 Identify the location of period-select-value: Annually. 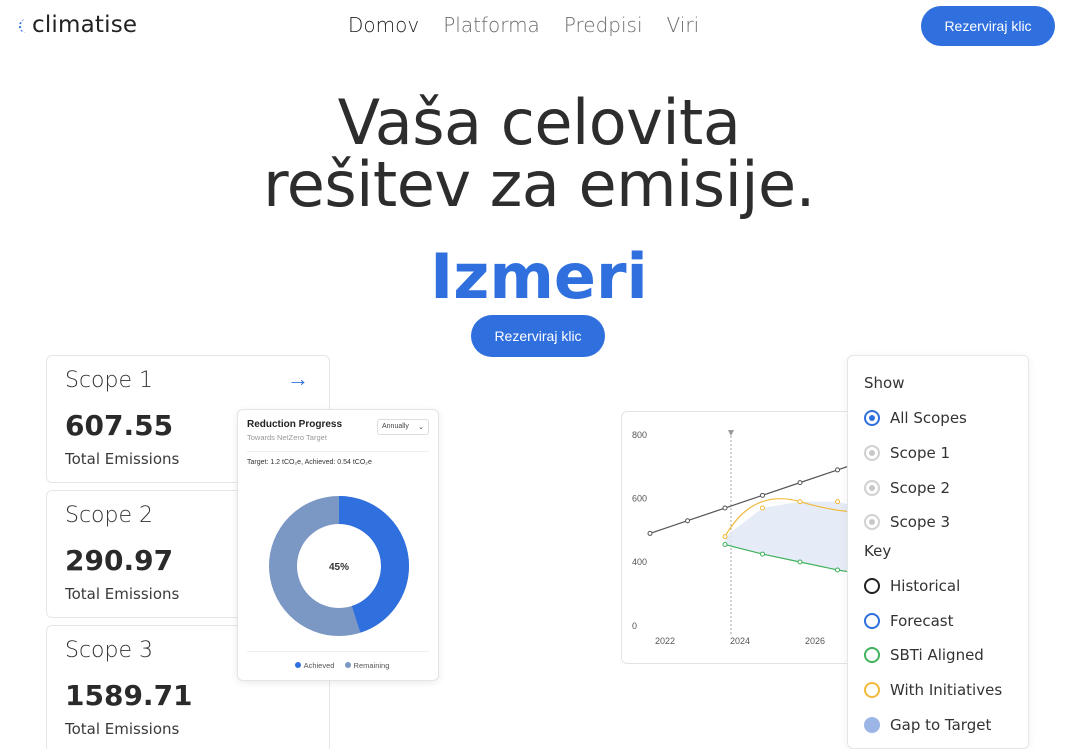
(395, 426).